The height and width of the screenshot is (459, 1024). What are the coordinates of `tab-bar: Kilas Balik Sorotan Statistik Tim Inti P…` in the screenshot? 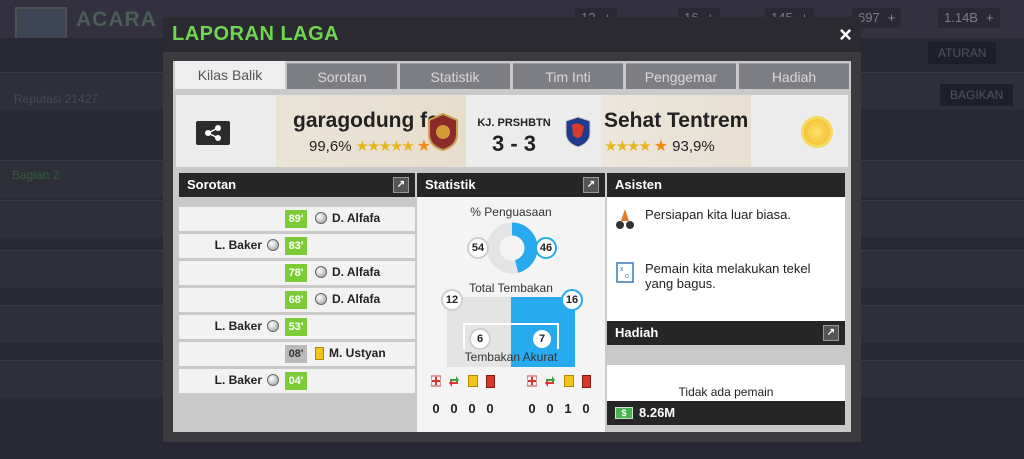 It's located at (512, 75).